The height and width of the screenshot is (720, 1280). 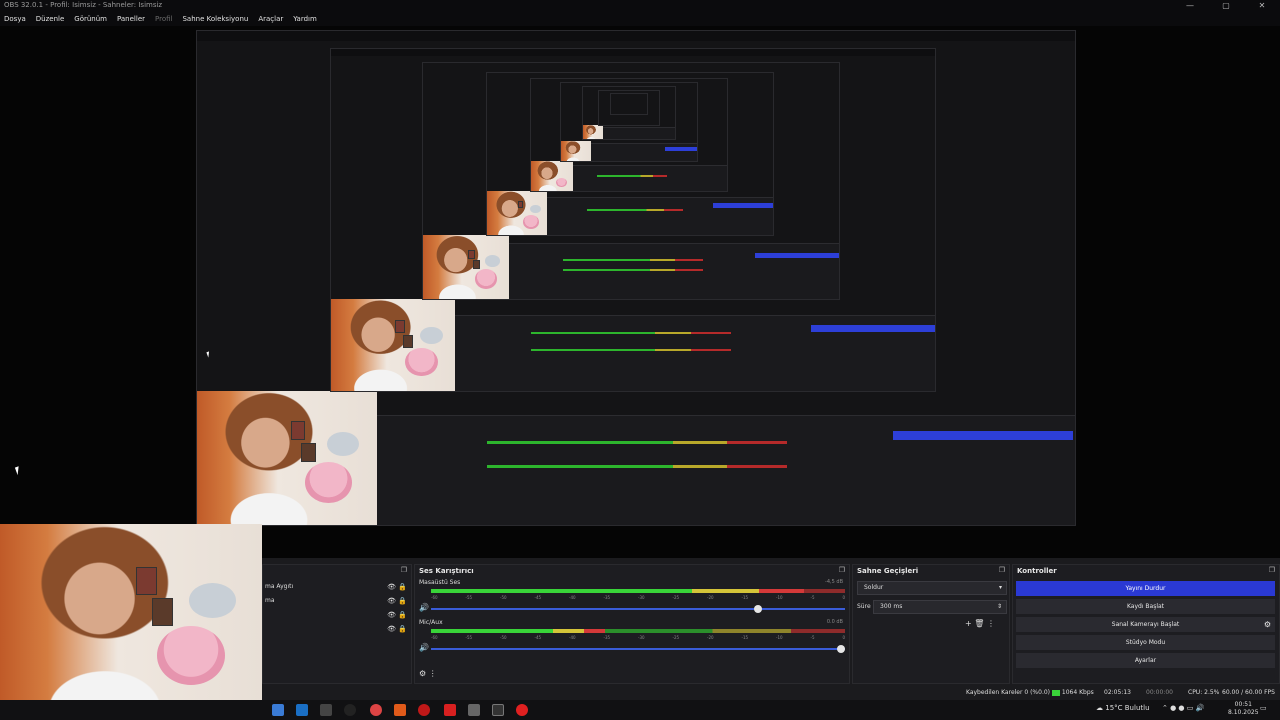 What do you see at coordinates (999, 607) in the screenshot?
I see `stepper-icon: ⇕` at bounding box center [999, 607].